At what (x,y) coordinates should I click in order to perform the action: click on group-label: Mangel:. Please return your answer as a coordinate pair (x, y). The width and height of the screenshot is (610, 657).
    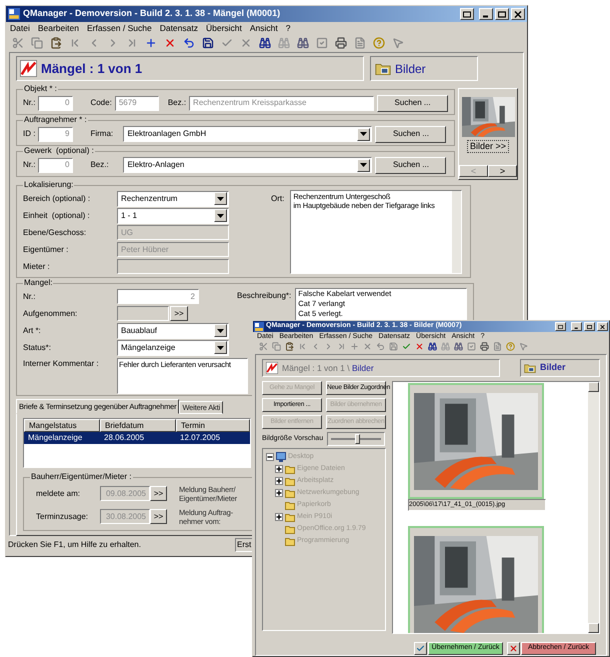
    Looking at the image, I should click on (38, 283).